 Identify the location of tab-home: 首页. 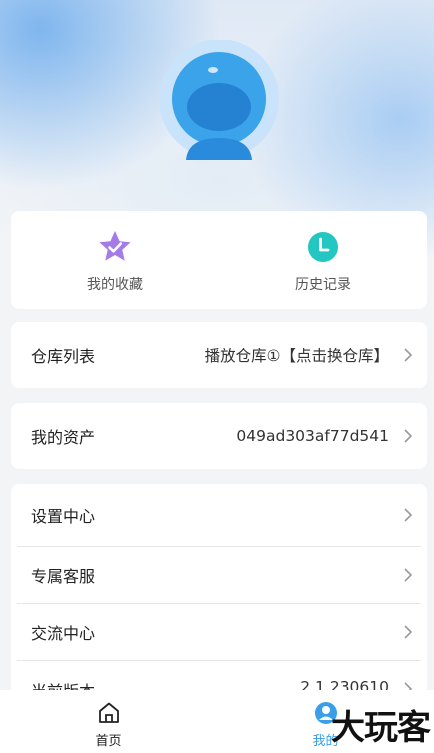
(108, 721).